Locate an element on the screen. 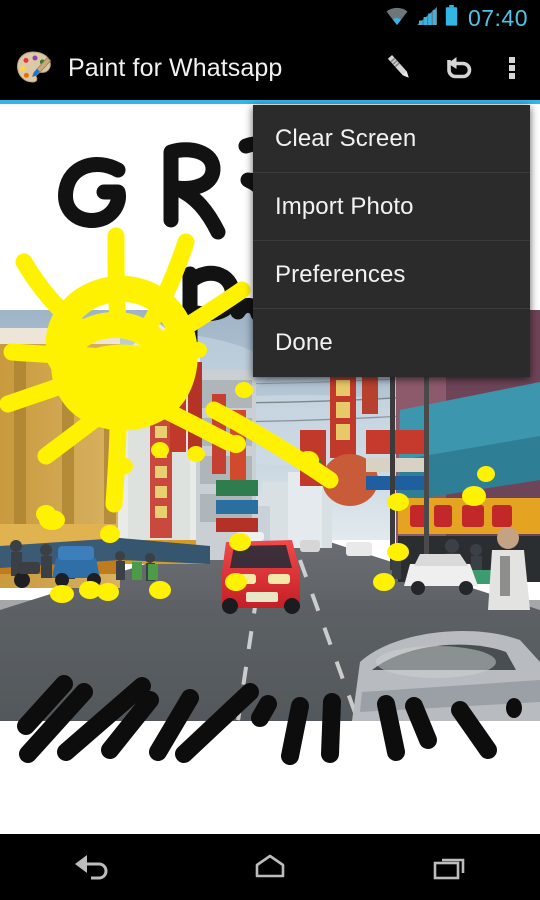 The image size is (540, 900). overflow-menu-icon is located at coordinates (512, 68).